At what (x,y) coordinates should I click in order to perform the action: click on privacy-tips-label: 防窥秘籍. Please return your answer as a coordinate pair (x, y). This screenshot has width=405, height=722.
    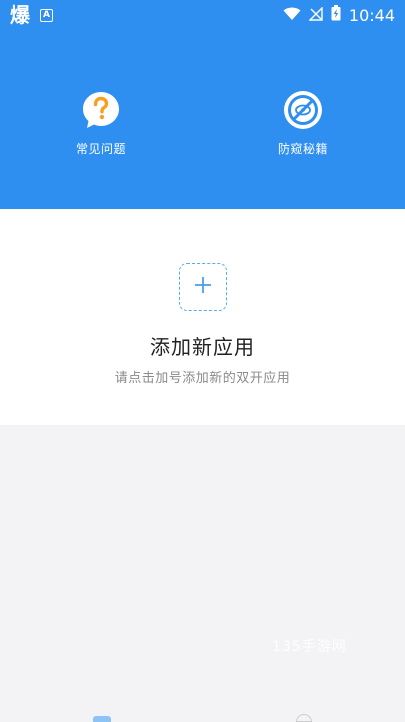
    Looking at the image, I should click on (302, 149).